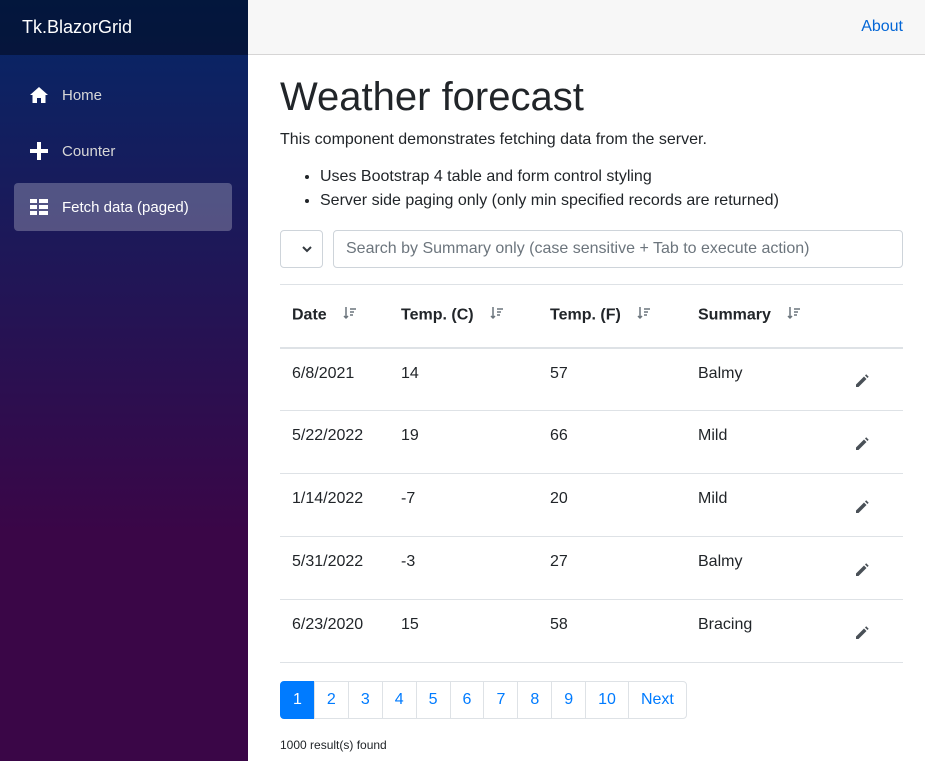 Image resolution: width=925 pixels, height=761 pixels. What do you see at coordinates (328, 435) in the screenshot?
I see `cell-date: 5/22/2022` at bounding box center [328, 435].